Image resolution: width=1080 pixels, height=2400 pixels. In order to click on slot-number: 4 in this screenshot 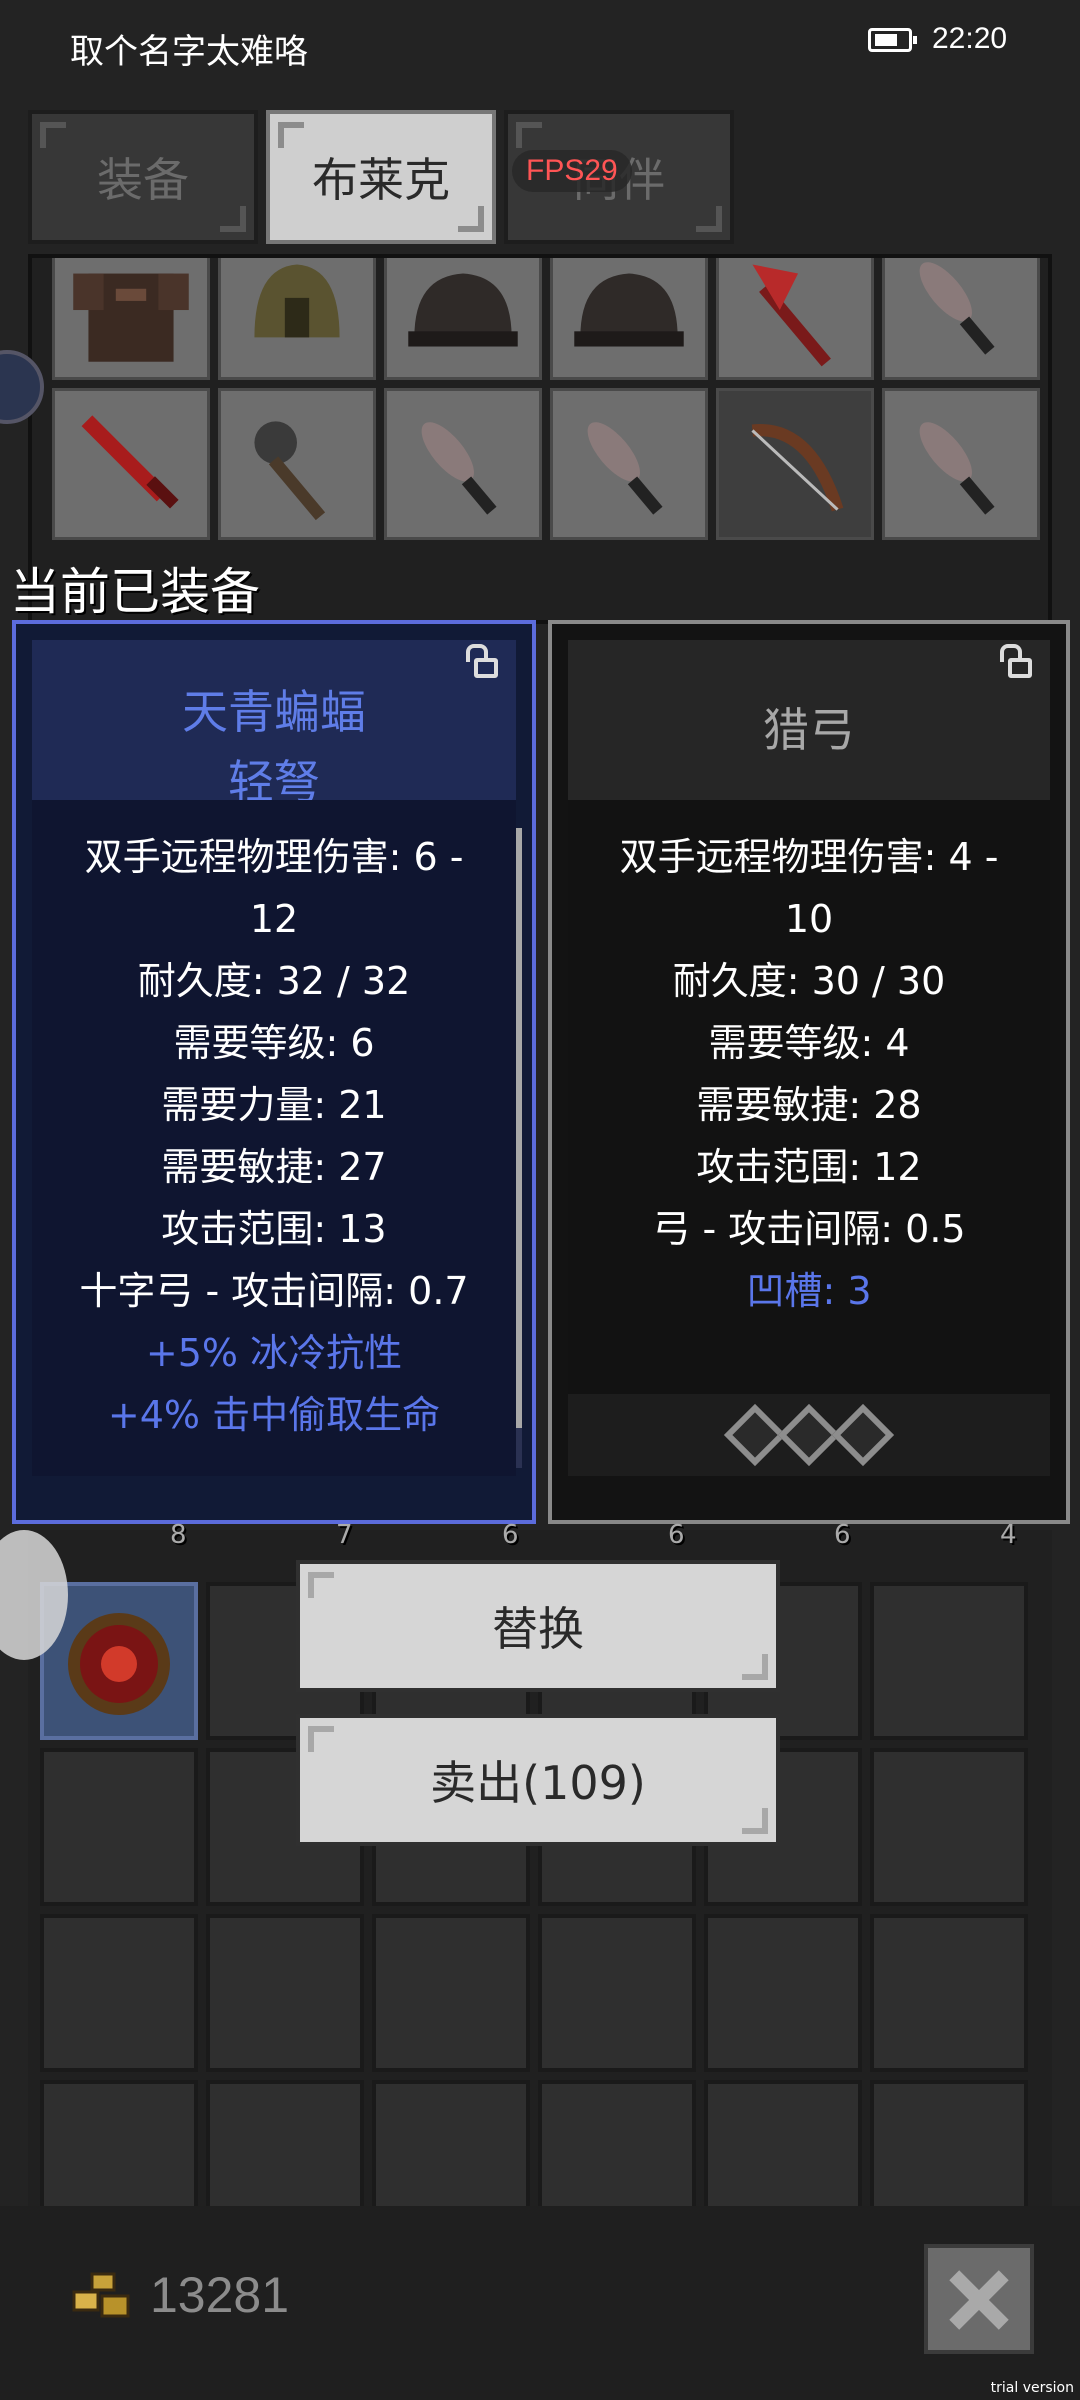, I will do `click(1008, 1535)`.